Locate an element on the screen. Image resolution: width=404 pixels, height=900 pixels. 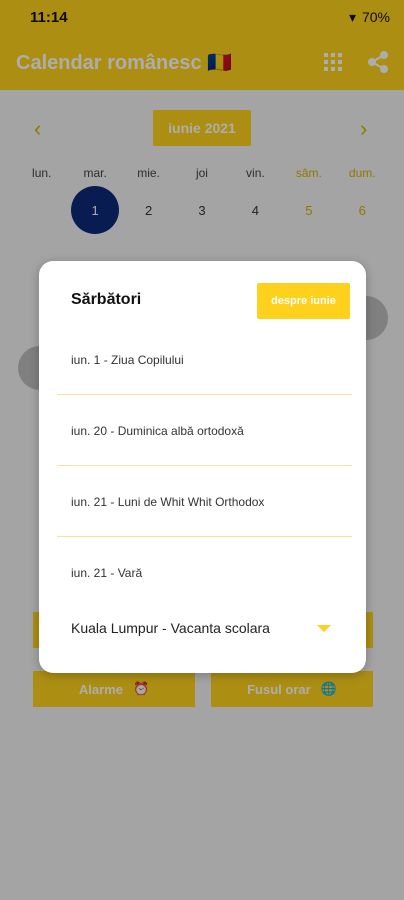
region-dropdown: Kuala Lumpur - Vacanta scolara is located at coordinates (201, 628).